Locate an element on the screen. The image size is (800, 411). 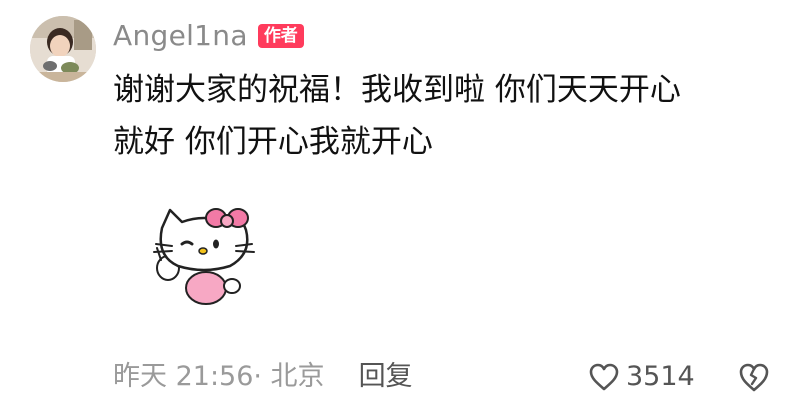
reply-button: 回复 is located at coordinates (386, 377).